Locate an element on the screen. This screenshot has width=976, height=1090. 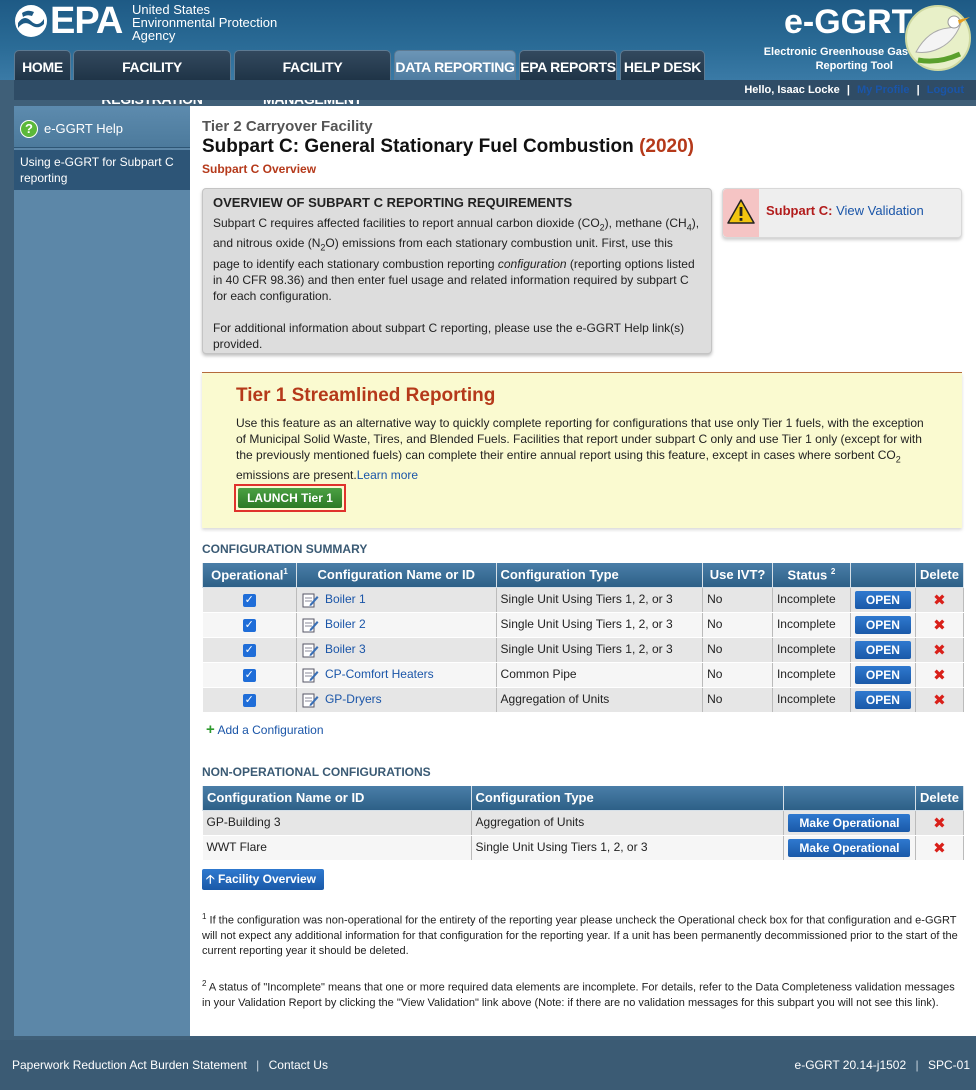
nav-tab-data-reporting: DATA REPORTING is located at coordinates (455, 65).